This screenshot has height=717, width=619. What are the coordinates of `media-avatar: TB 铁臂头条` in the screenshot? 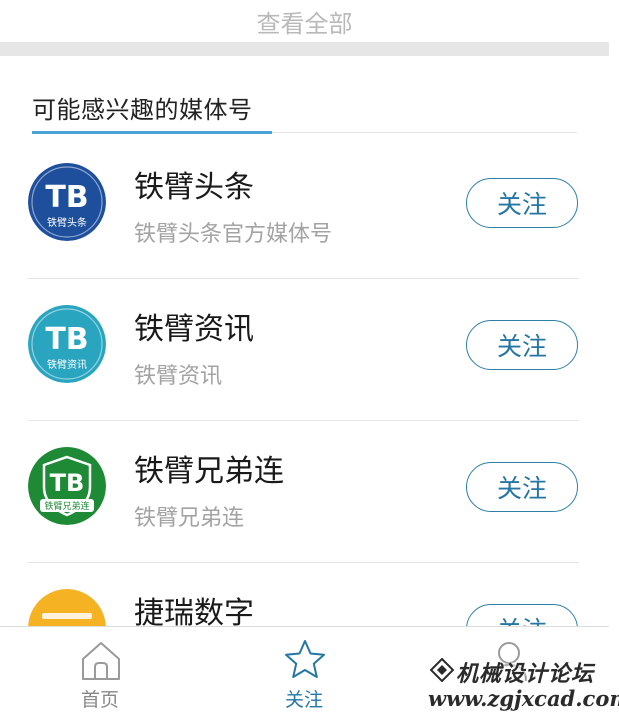 It's located at (67, 202).